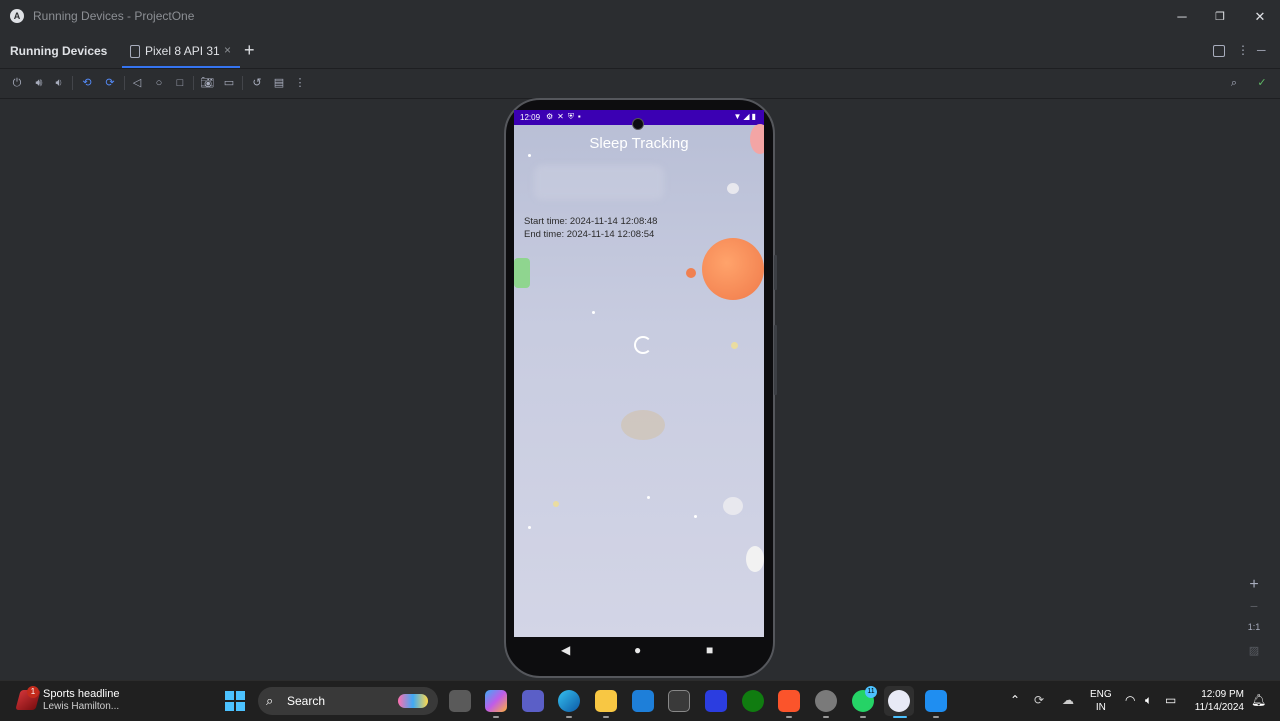 The height and width of the screenshot is (721, 1280). What do you see at coordinates (606, 701) in the screenshot?
I see `file-explorer-icon` at bounding box center [606, 701].